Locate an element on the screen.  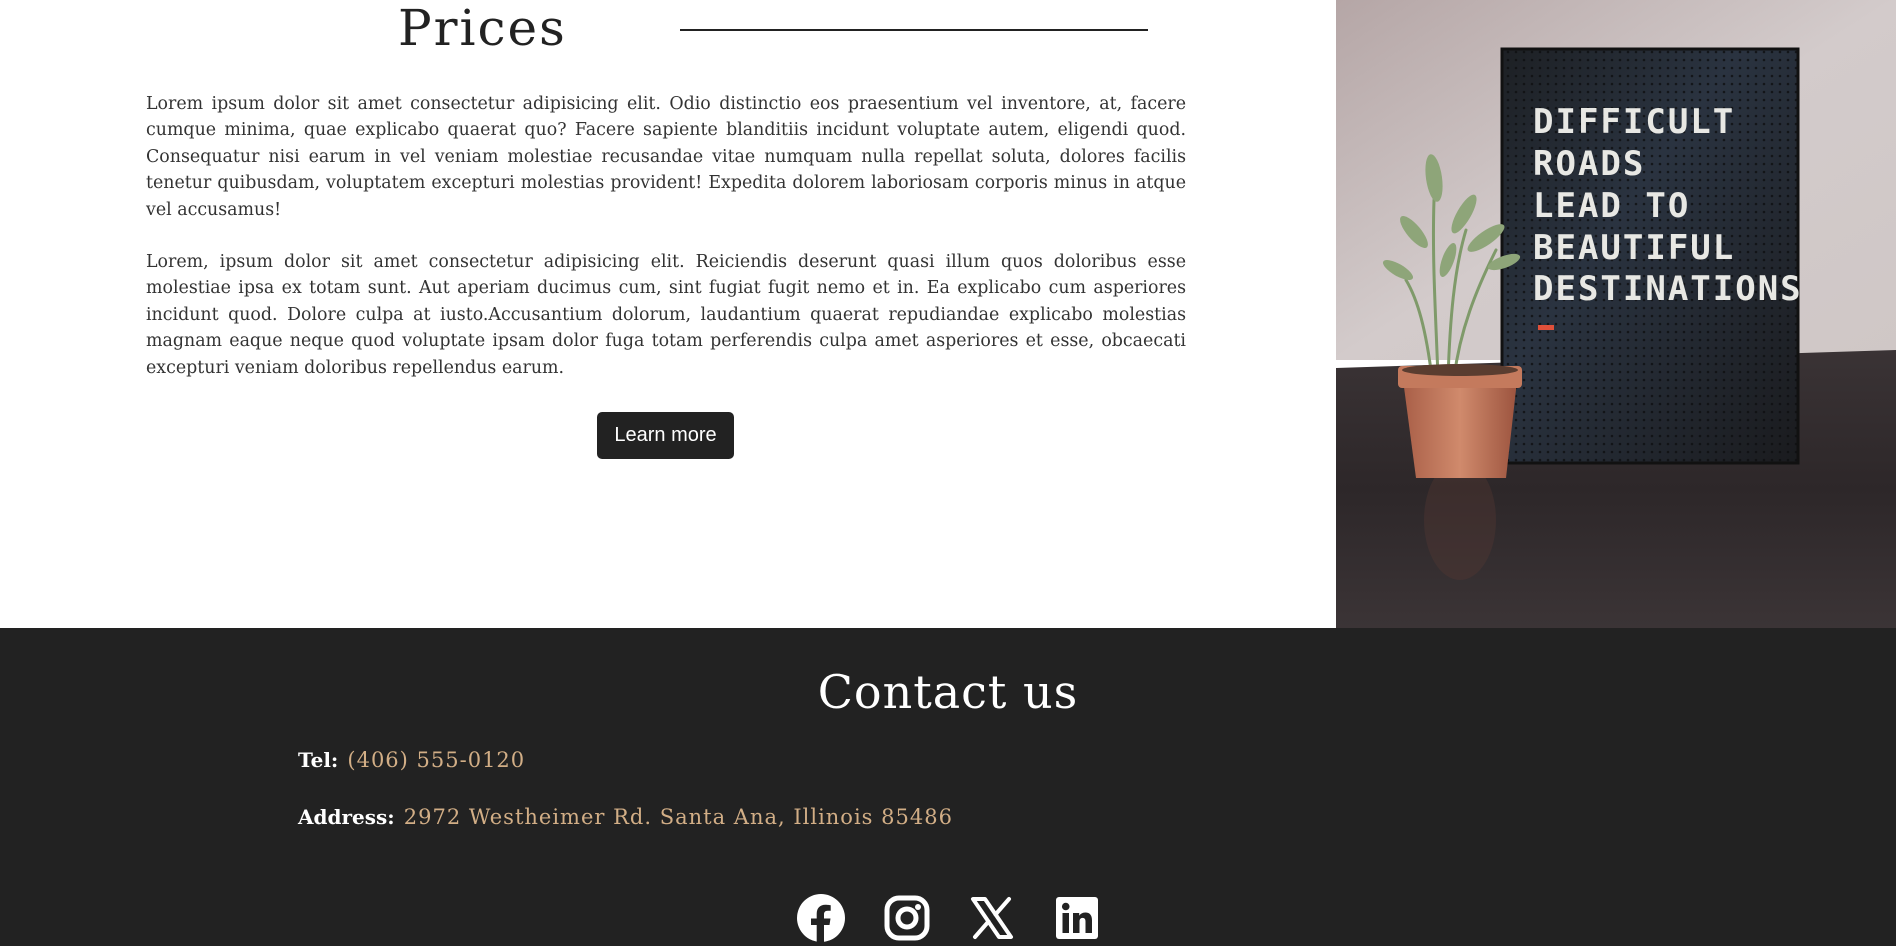
x-icon is located at coordinates (992, 918).